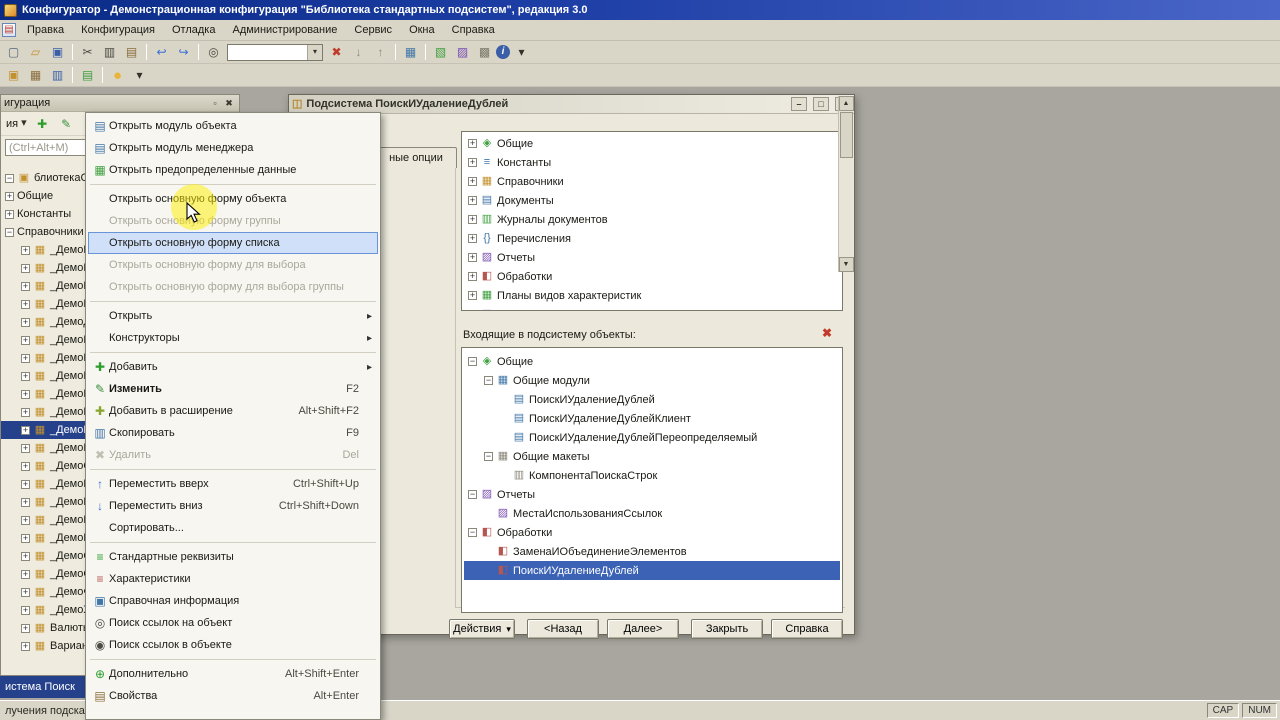 The height and width of the screenshot is (720, 1280). Describe the element at coordinates (120, 103) in the screenshot. I see `configuration-panel-header: игурация ▫ ✖` at that location.